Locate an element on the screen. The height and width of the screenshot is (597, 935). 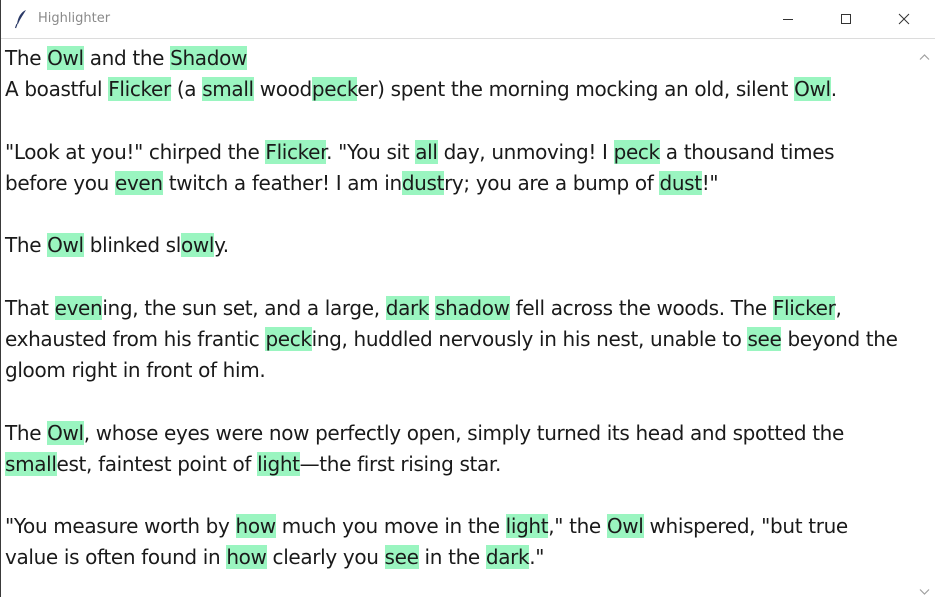
text-segment: and the is located at coordinates (127, 58).